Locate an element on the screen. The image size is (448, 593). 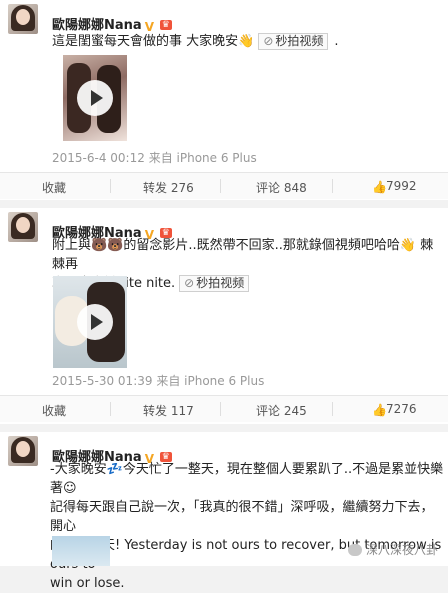
post-meta: 2015-6-4 00:12 来自 iPhone 6 Plus is located at coordinates (154, 158).